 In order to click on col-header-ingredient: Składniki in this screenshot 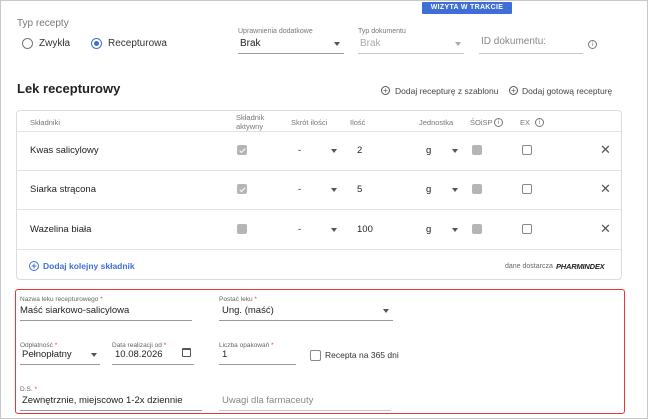, I will do `click(45, 122)`.